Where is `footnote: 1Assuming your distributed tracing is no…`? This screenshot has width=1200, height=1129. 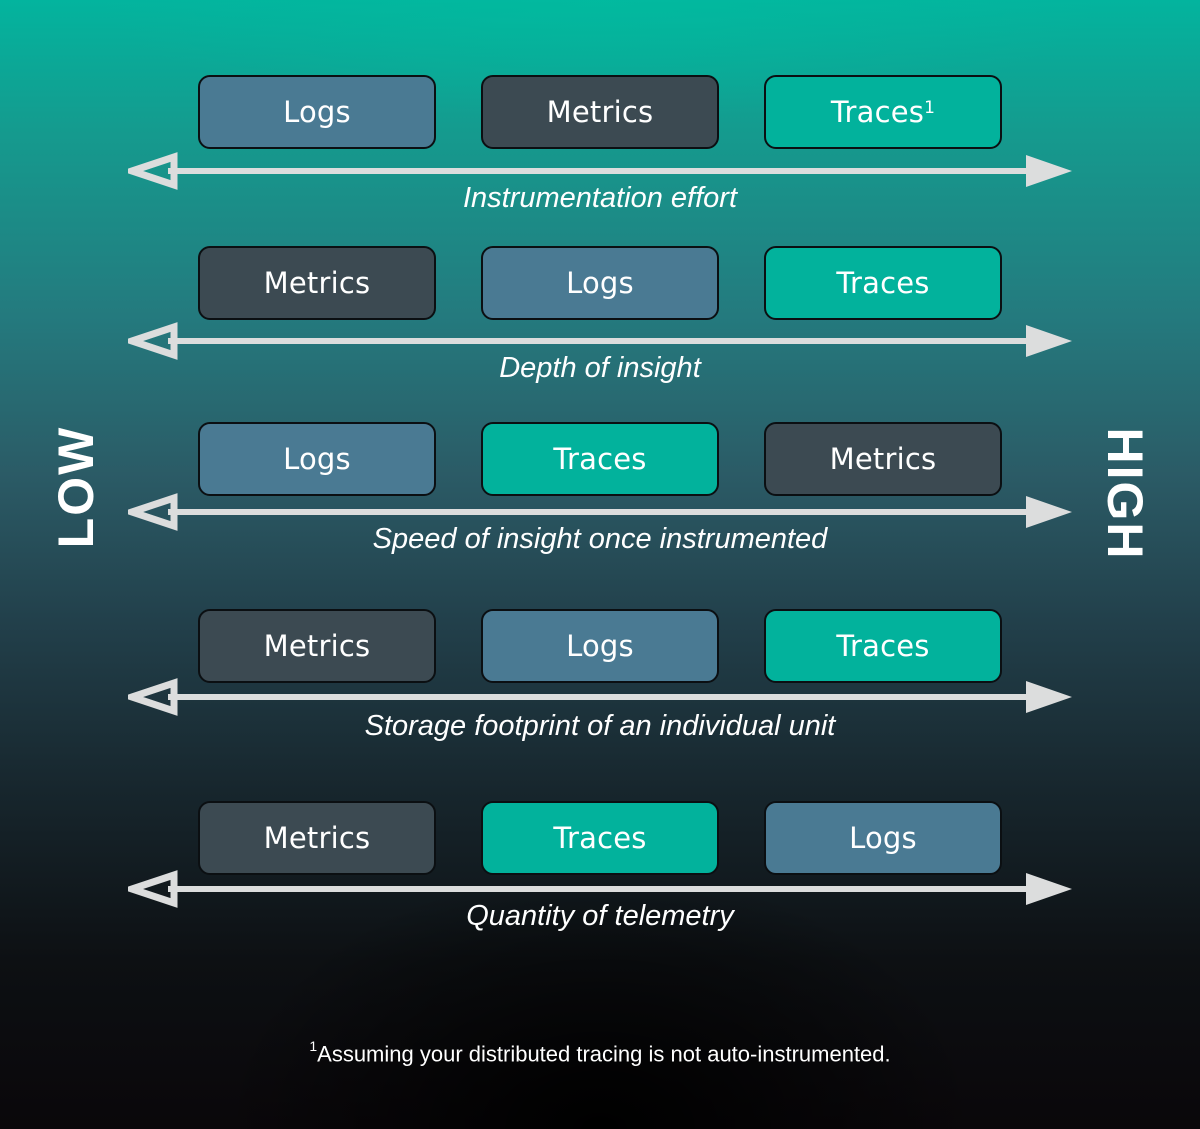
footnote: 1Assuming your distributed tracing is no… is located at coordinates (600, 1052).